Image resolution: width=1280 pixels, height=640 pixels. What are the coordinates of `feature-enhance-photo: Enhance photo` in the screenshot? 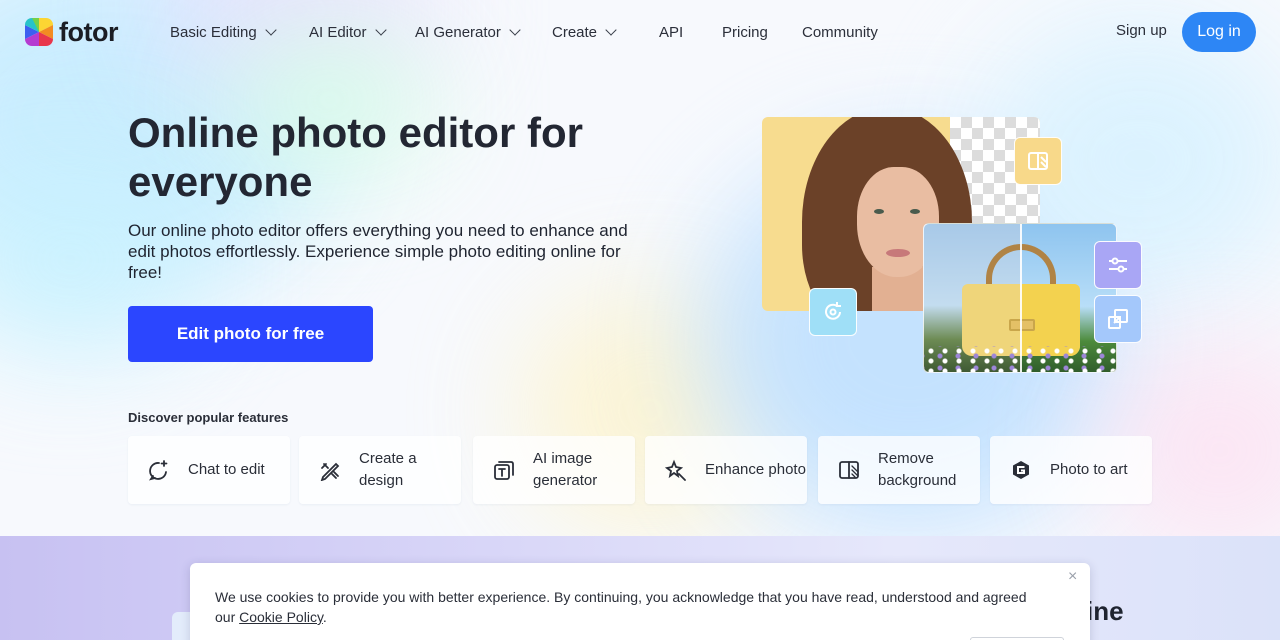 It's located at (726, 470).